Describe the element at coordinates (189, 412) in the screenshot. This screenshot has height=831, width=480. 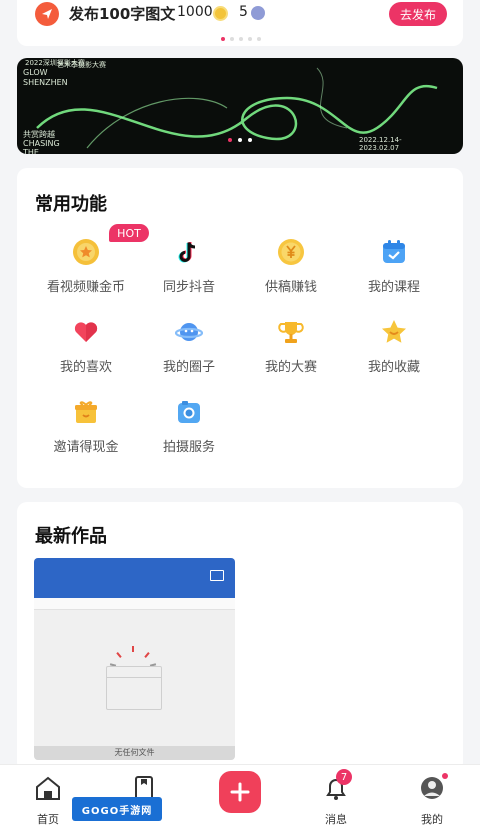
I see `camera-icon` at that location.